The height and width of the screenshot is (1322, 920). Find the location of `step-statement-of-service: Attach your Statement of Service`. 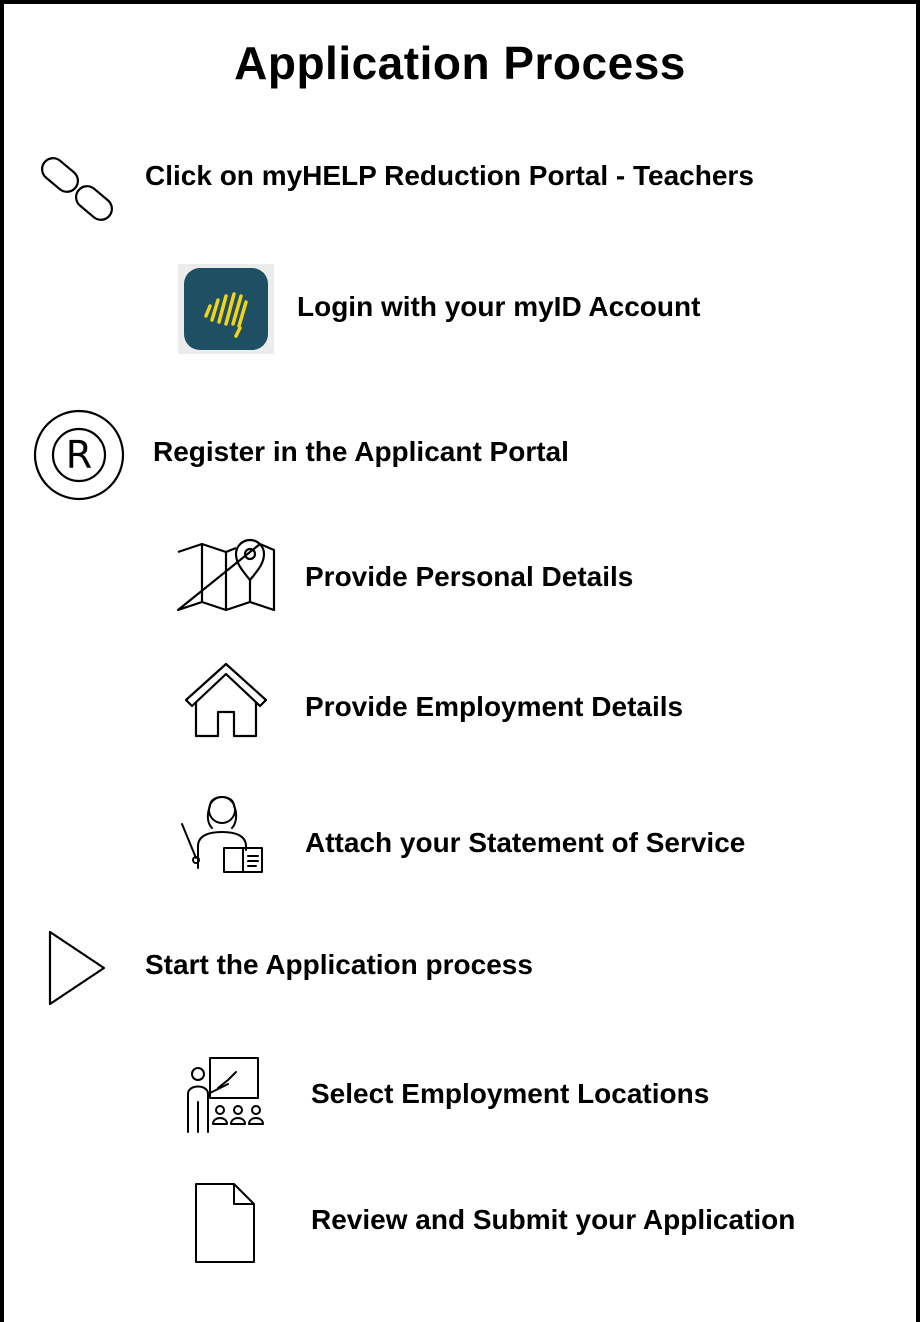

step-statement-of-service: Attach your Statement of Service is located at coordinates (525, 842).